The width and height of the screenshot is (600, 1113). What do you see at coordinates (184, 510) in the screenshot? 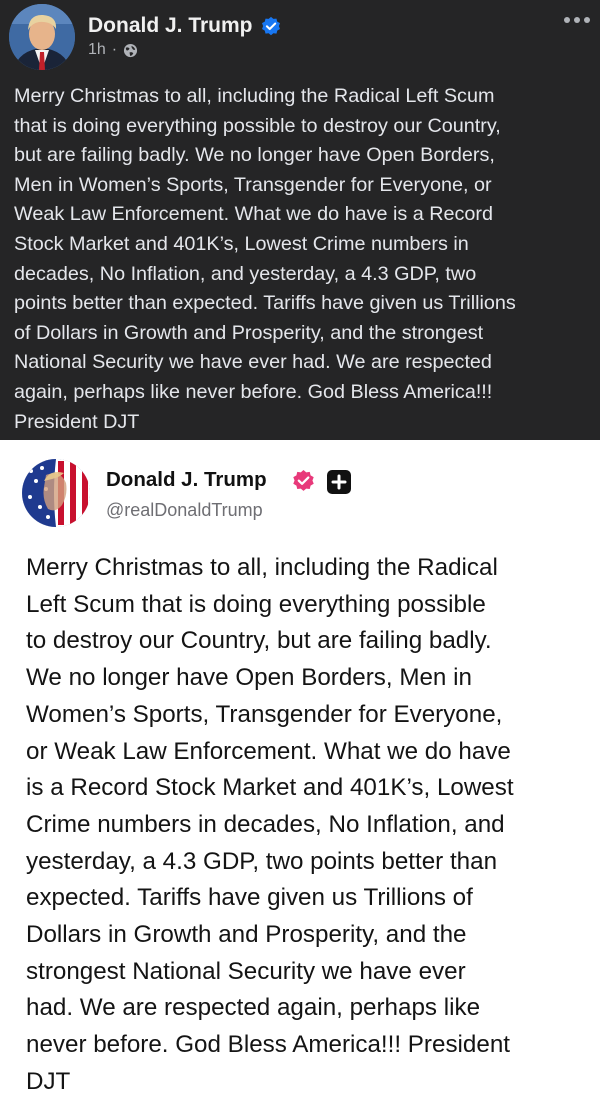
I see `author-handle: @realDonaldTrump` at bounding box center [184, 510].